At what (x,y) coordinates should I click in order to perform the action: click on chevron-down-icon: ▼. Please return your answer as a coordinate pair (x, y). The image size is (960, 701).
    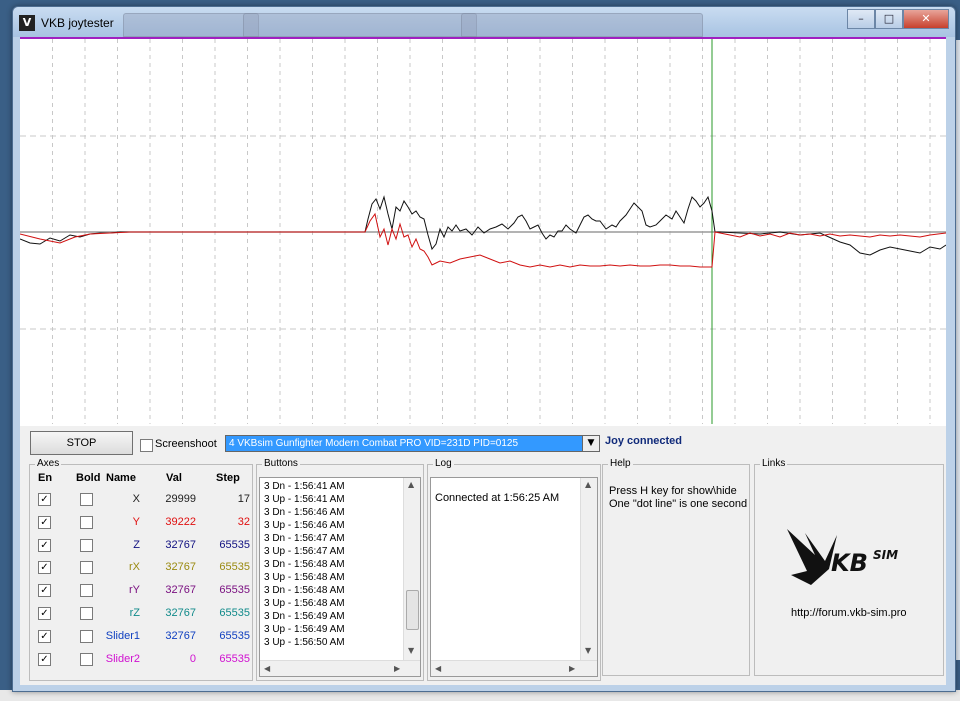
    Looking at the image, I should click on (591, 443).